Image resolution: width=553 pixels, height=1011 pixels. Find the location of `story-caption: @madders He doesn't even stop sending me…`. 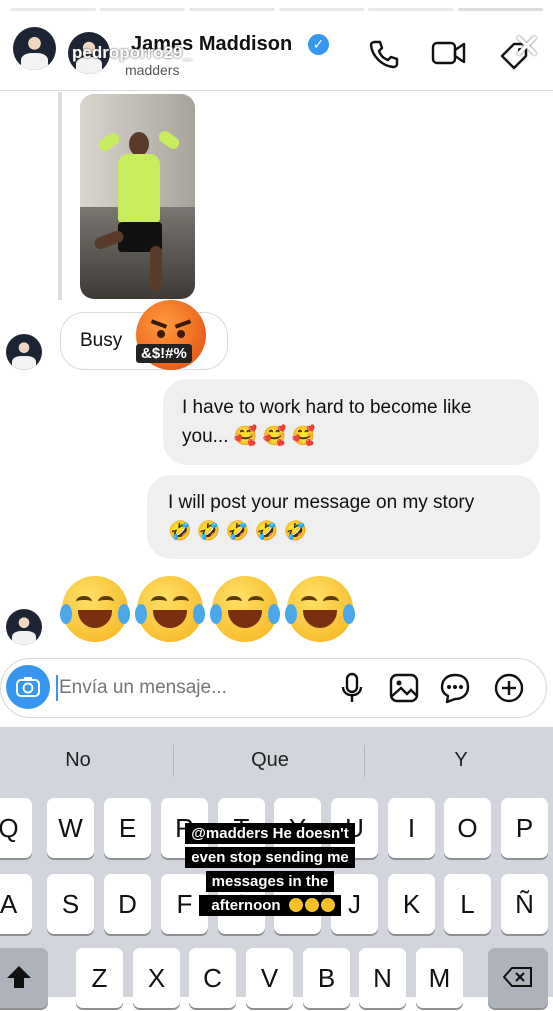

story-caption: @madders He doesn't even stop sending me… is located at coordinates (270, 870).